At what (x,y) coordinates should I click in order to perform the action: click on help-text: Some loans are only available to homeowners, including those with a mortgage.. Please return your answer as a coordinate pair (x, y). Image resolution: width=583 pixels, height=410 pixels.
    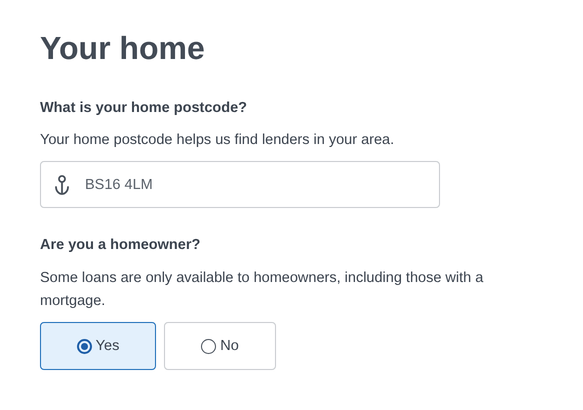
    Looking at the image, I should click on (262, 290).